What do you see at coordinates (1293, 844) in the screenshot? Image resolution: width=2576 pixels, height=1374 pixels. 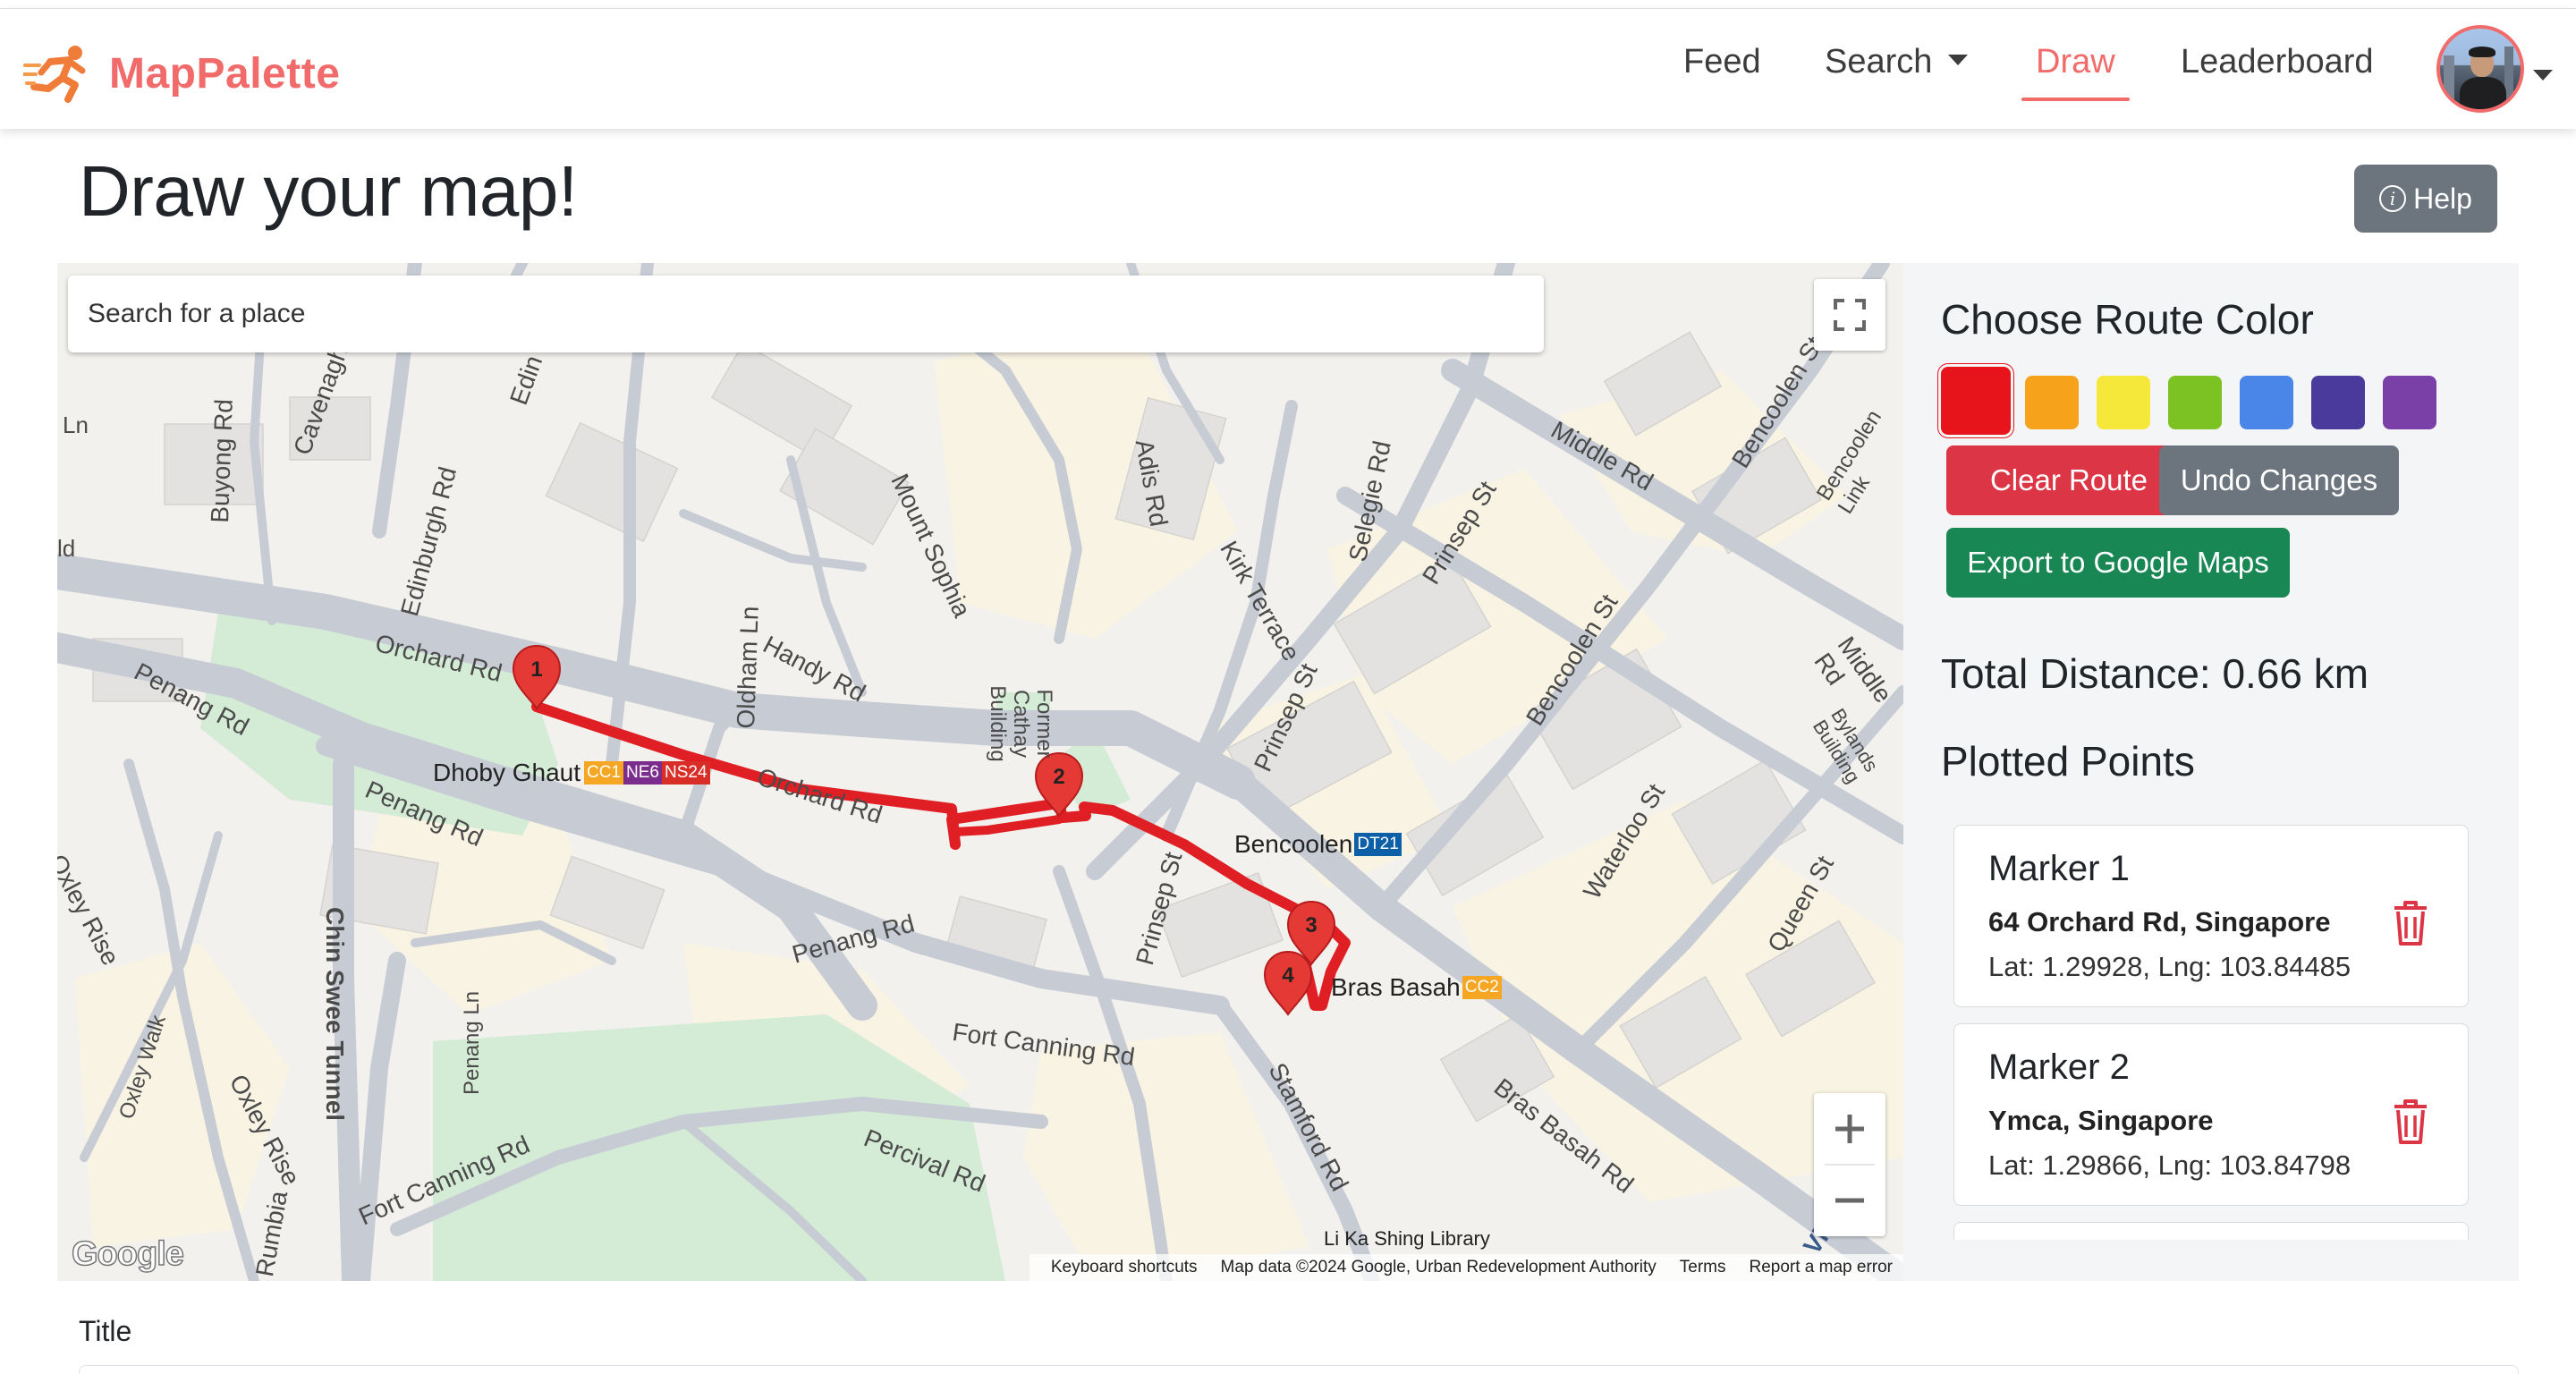 I see `station-name: Bencoolen` at bounding box center [1293, 844].